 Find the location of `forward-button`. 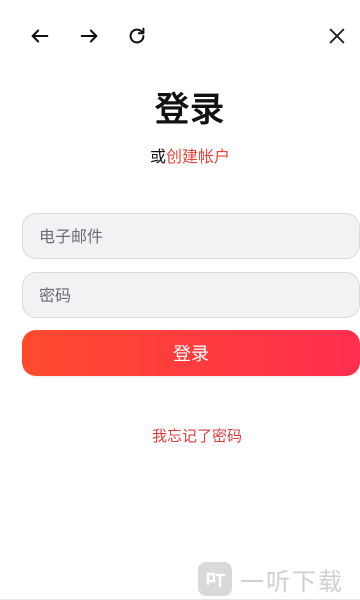

forward-button is located at coordinates (89, 36).